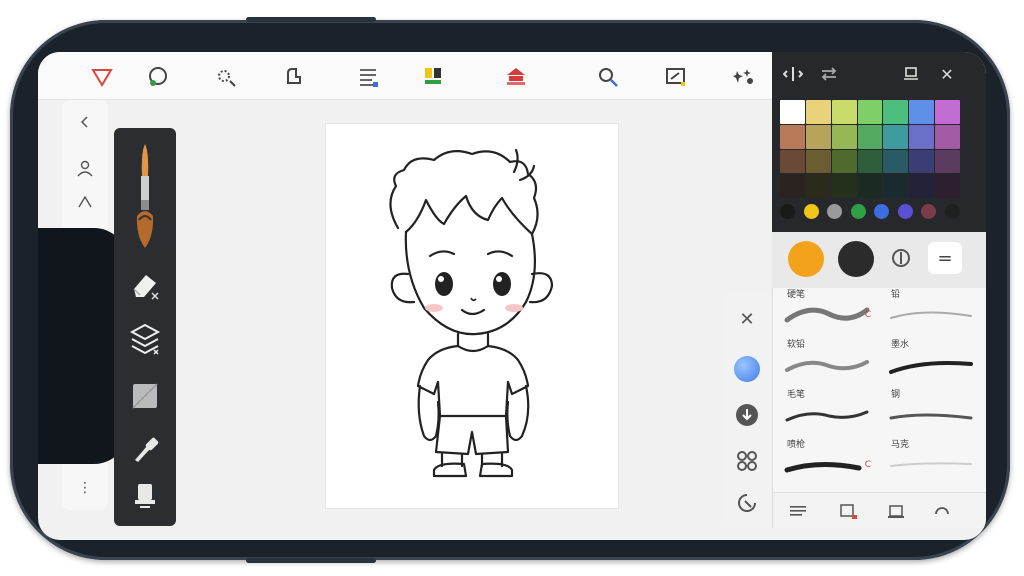  I want to click on symmetry-icon, so click(793, 74).